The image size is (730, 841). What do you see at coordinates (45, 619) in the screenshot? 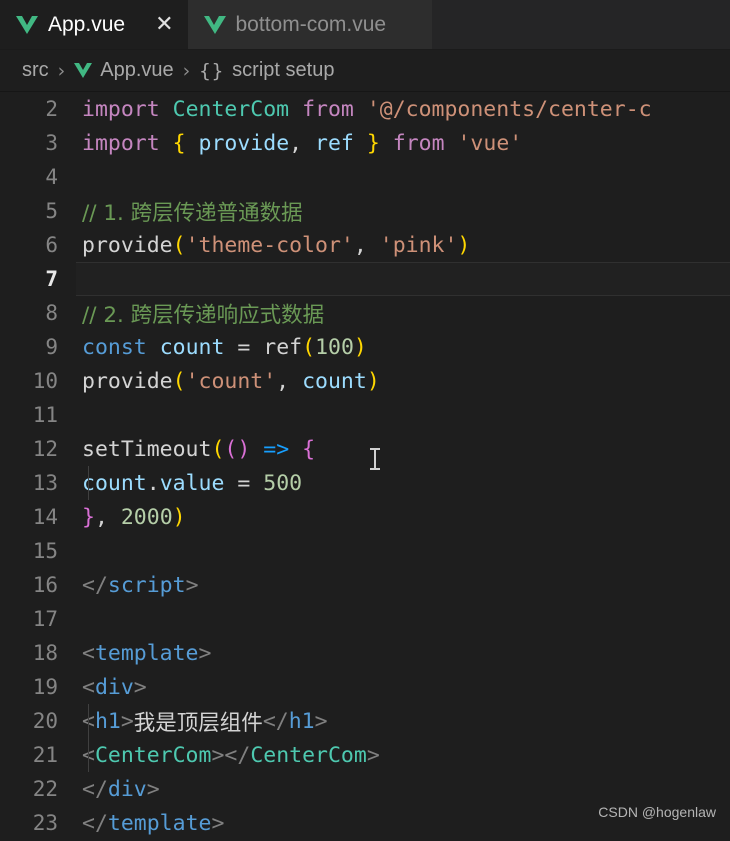
I see `line-number: 17` at bounding box center [45, 619].